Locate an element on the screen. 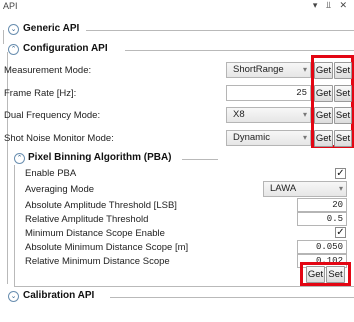 Image resolution: width=354 pixels, height=322 pixels. measurement-mode-label: Measurement Mode: is located at coordinates (48, 70).